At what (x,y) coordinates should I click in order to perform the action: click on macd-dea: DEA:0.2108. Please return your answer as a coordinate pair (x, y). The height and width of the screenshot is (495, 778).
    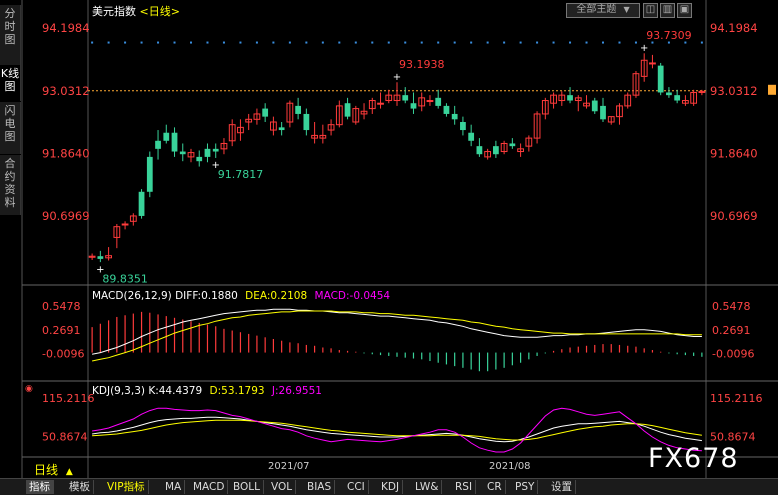
    Looking at the image, I should click on (276, 296).